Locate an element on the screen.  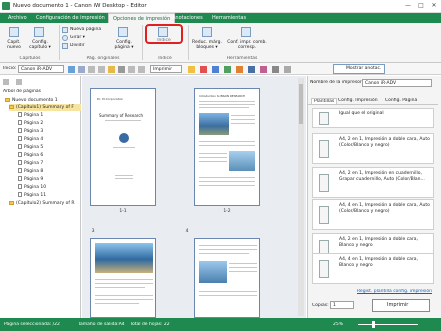
page-number: 1-1 is located at coordinates (123, 211).